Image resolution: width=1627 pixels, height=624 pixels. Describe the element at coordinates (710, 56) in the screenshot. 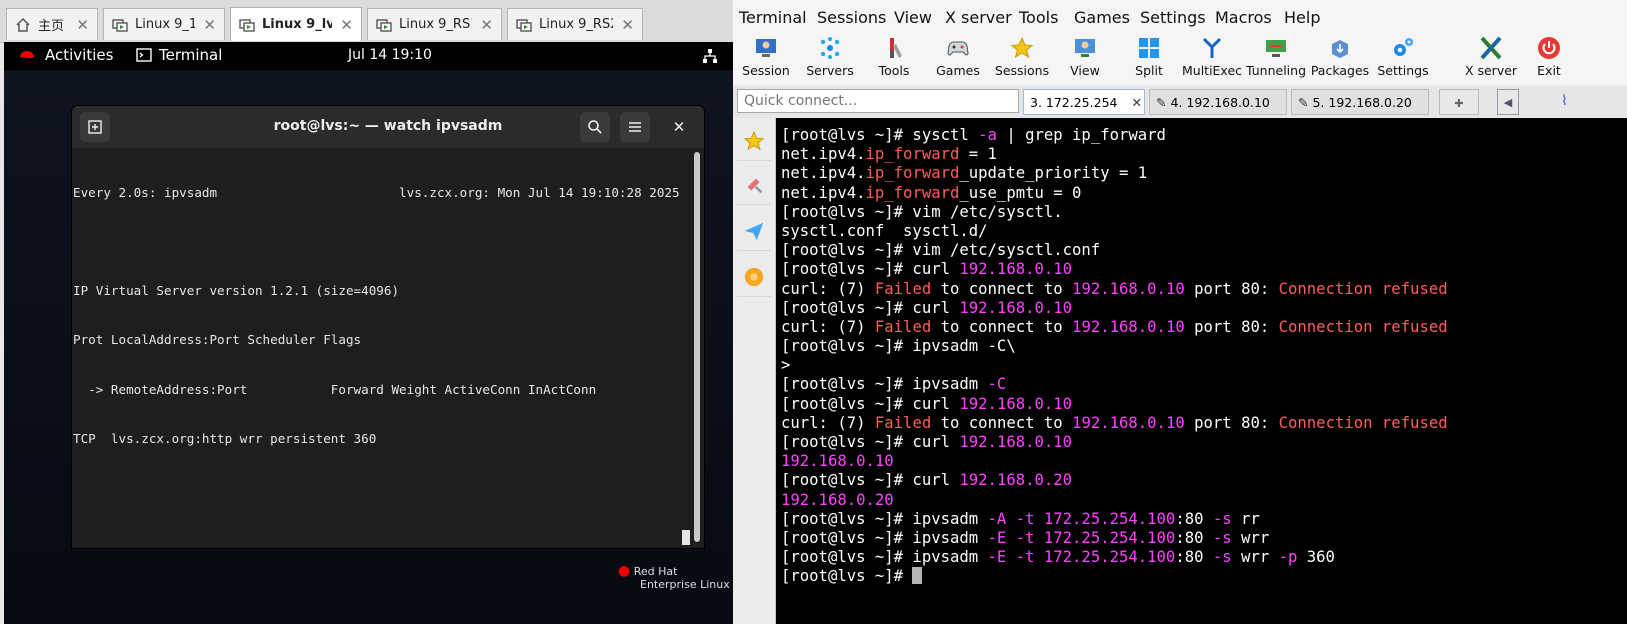

I see `network-icon` at that location.